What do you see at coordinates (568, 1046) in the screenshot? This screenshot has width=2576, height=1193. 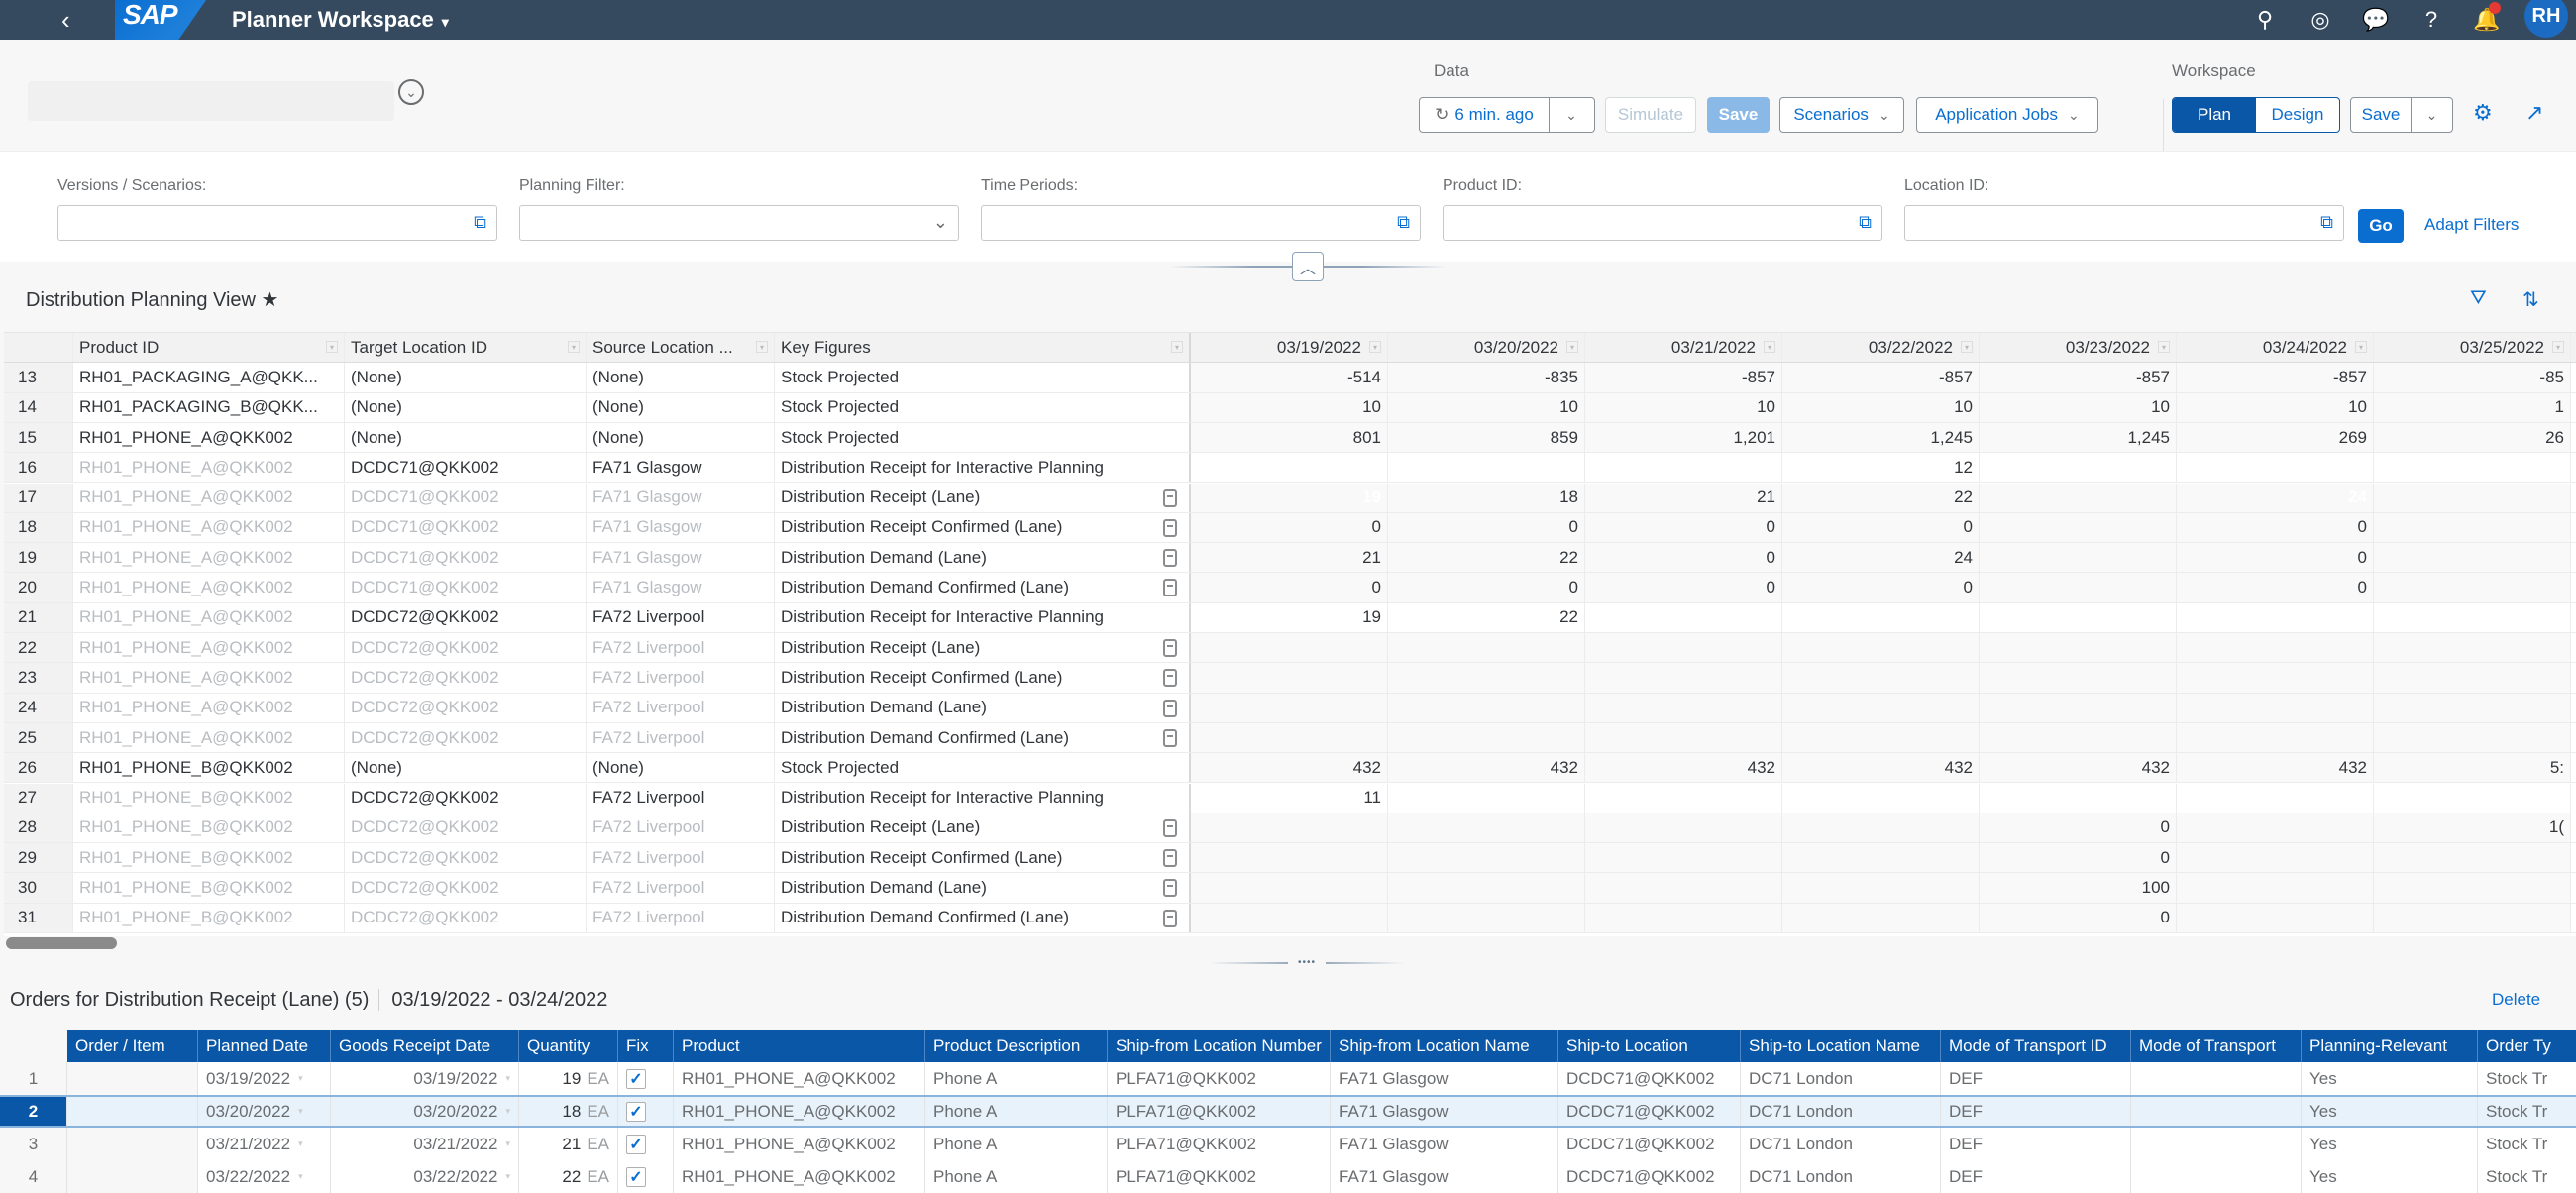 I see `orders-column-header: Quantity` at bounding box center [568, 1046].